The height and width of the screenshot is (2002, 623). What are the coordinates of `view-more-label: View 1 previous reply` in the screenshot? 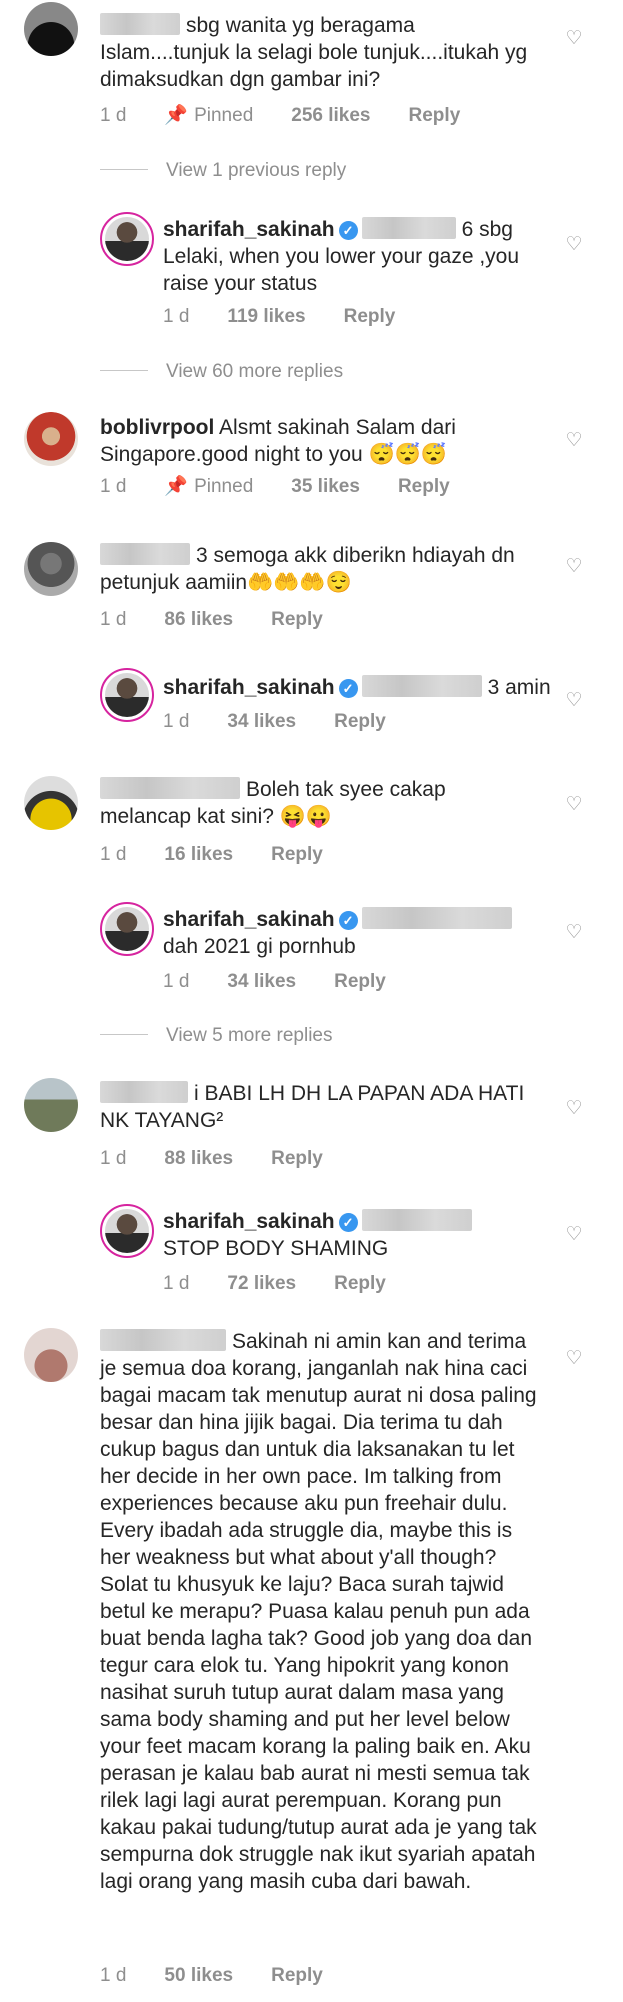 It's located at (256, 170).